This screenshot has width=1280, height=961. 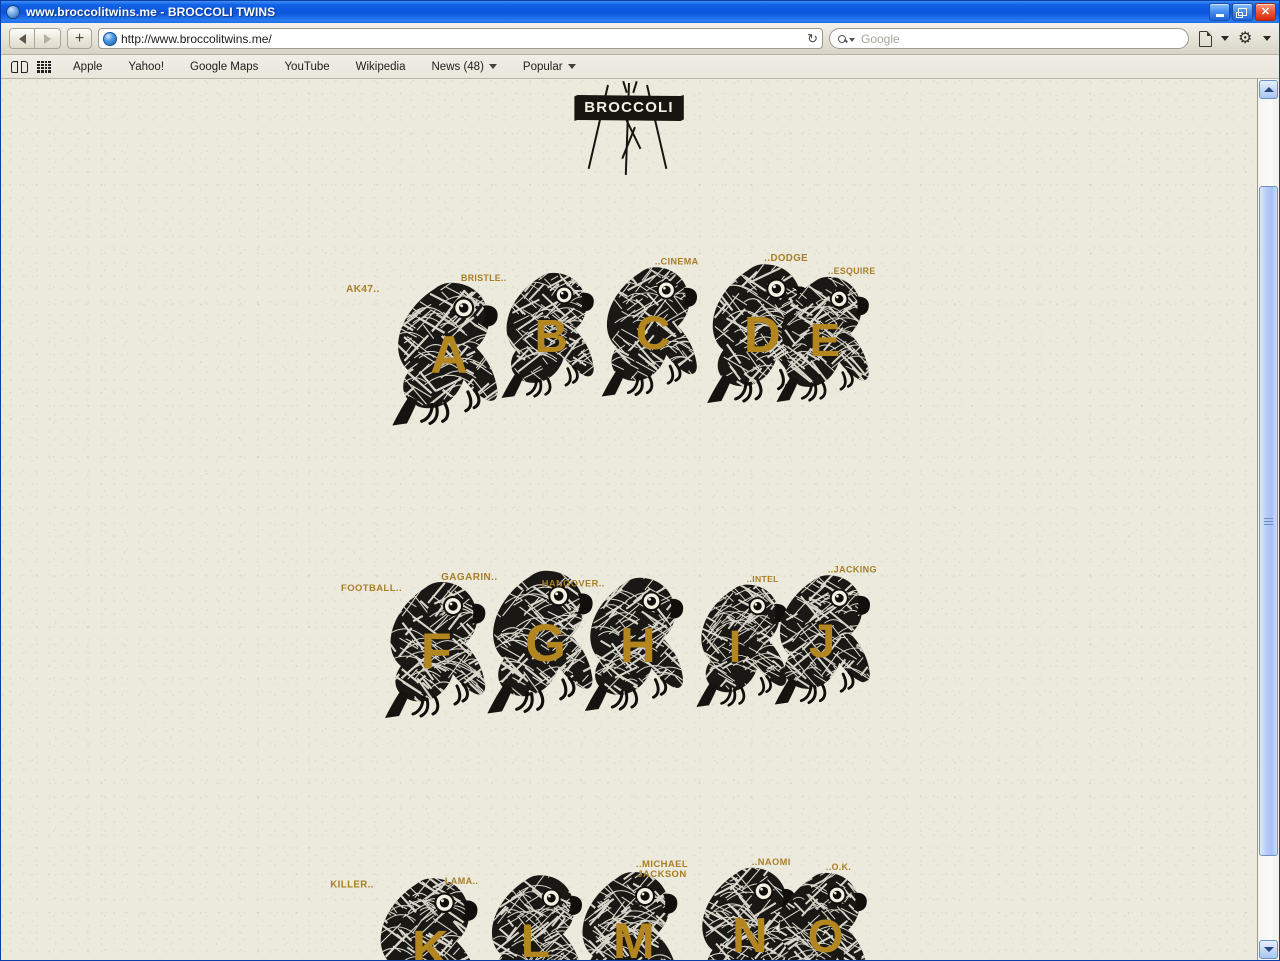 I want to click on vertical-scrollbar, so click(x=1268, y=519).